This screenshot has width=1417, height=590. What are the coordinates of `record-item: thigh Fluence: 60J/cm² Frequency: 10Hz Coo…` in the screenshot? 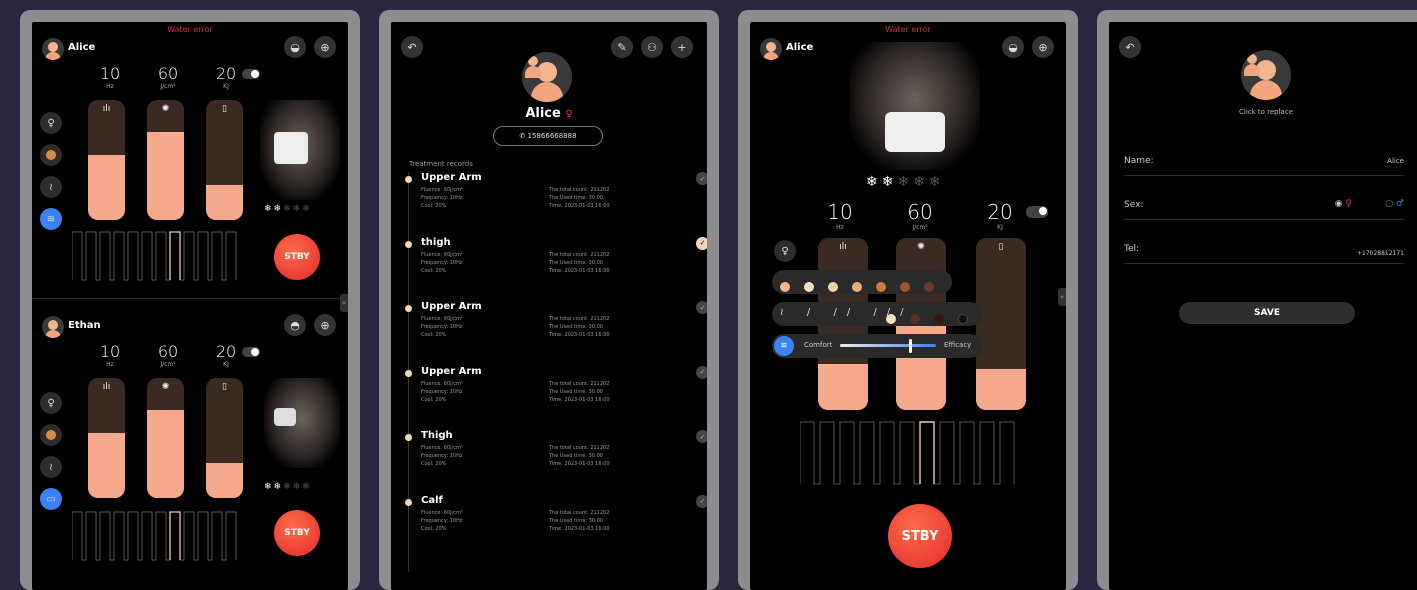 It's located at (556, 255).